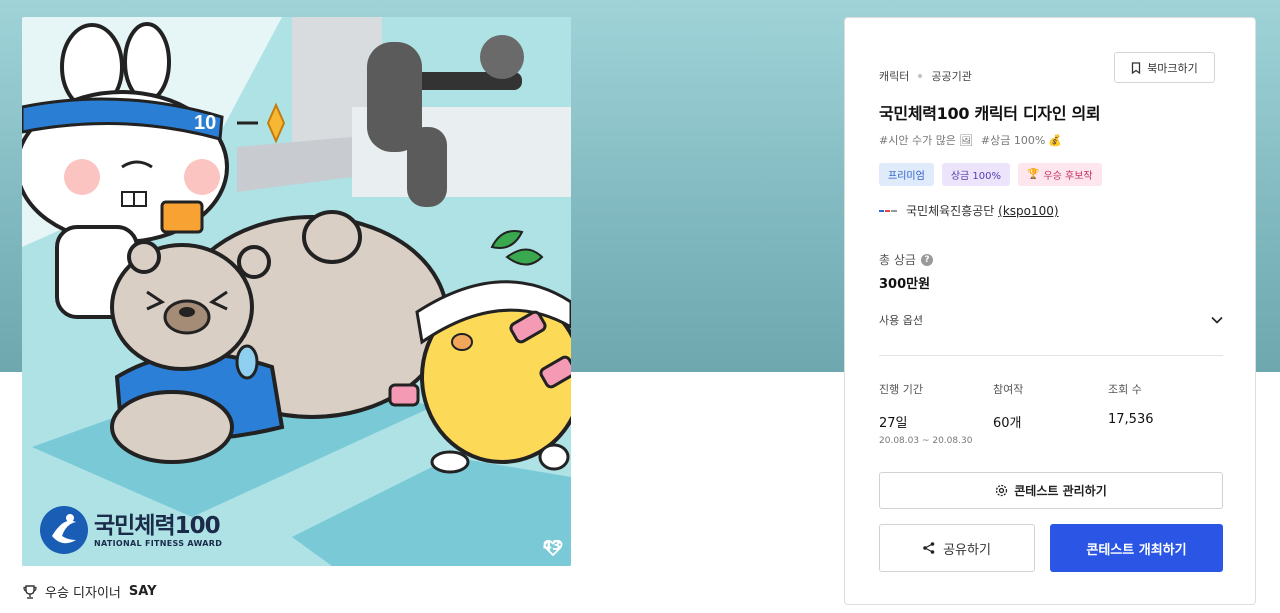 The image size is (1280, 613). Describe the element at coordinates (926, 441) in the screenshot. I see `period-range: 20.08.03 ~ 20.08.30` at that location.